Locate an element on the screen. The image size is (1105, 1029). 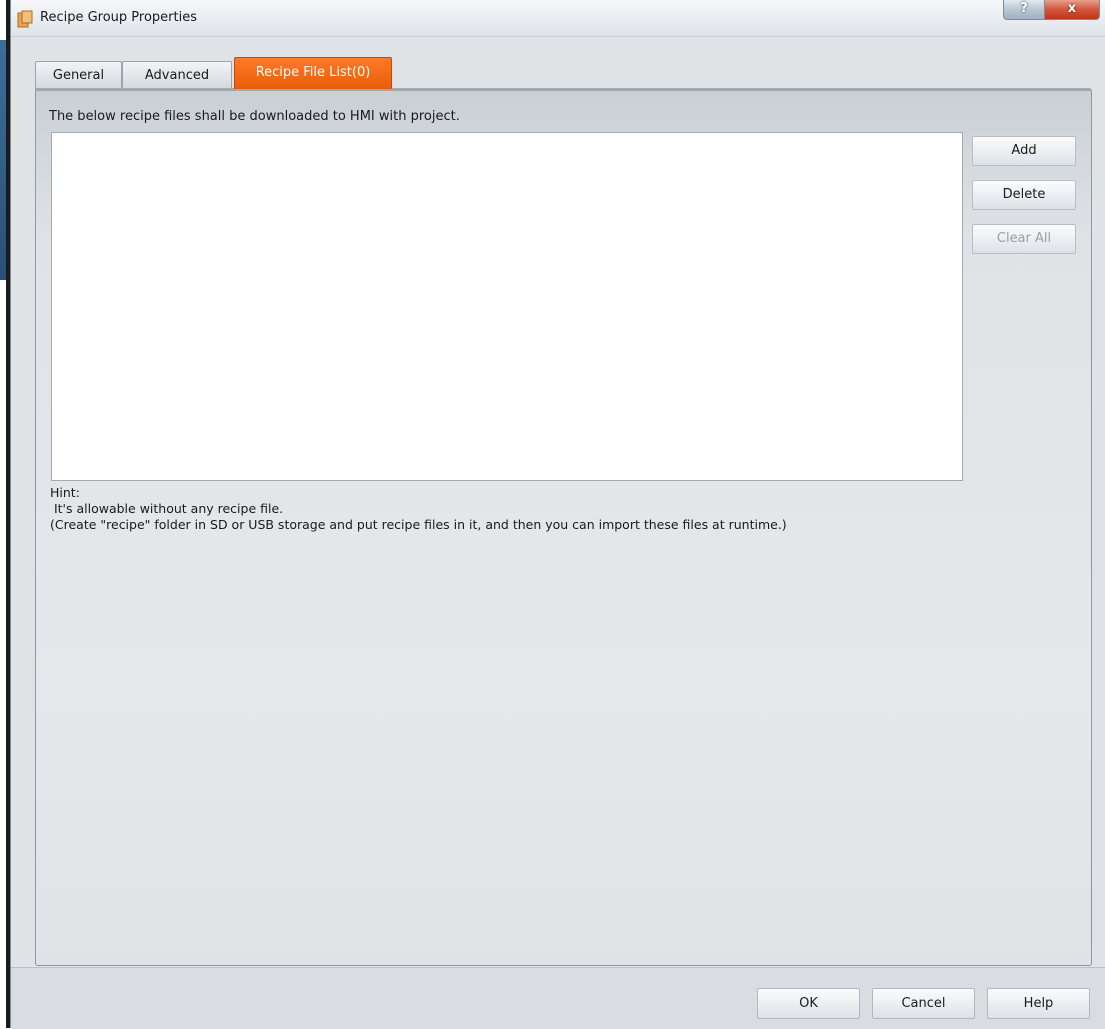
ok-button: OK is located at coordinates (808, 1003).